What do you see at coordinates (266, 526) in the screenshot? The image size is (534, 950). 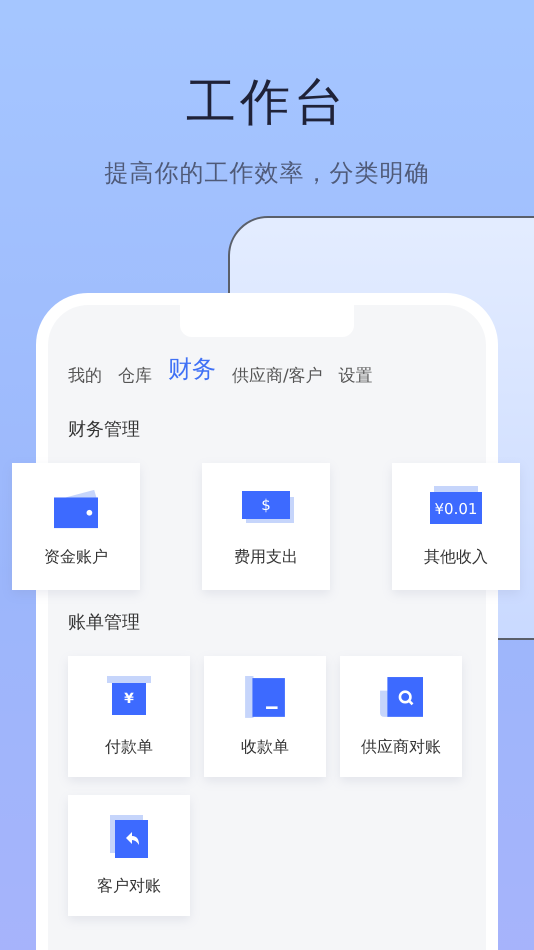 I see `menu-tile: $ 费用支出` at bounding box center [266, 526].